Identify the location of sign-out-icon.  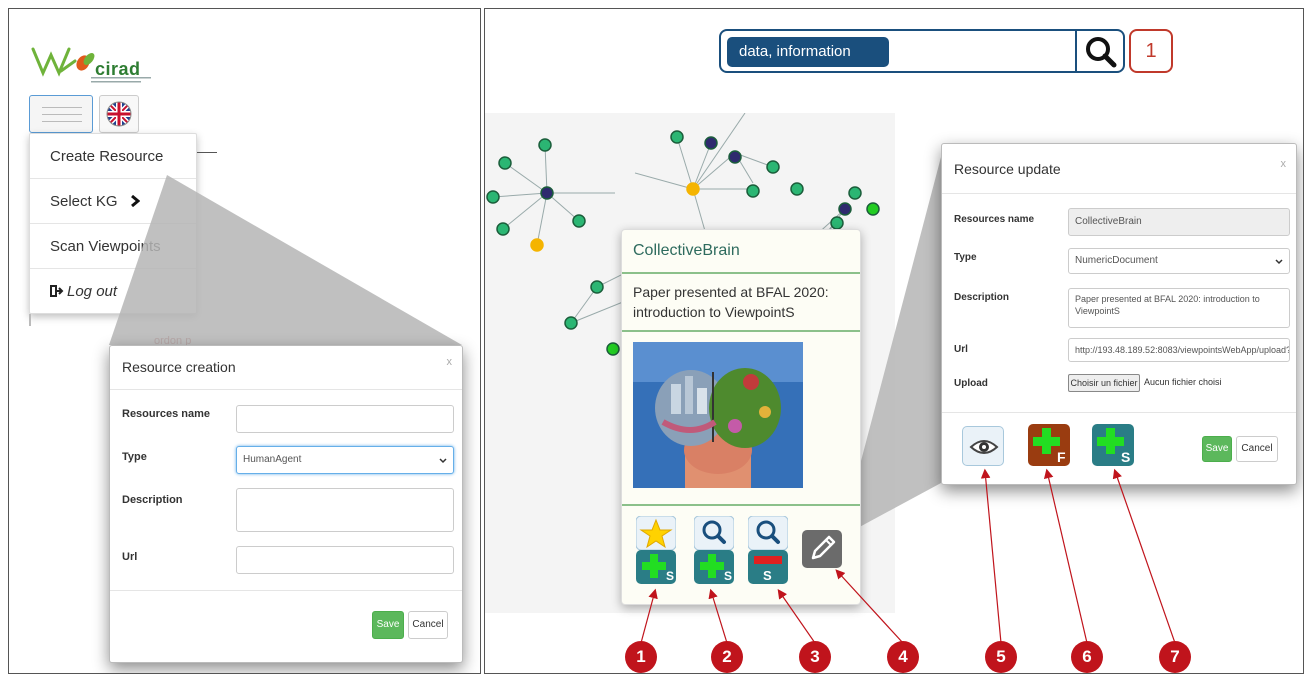
(57, 291).